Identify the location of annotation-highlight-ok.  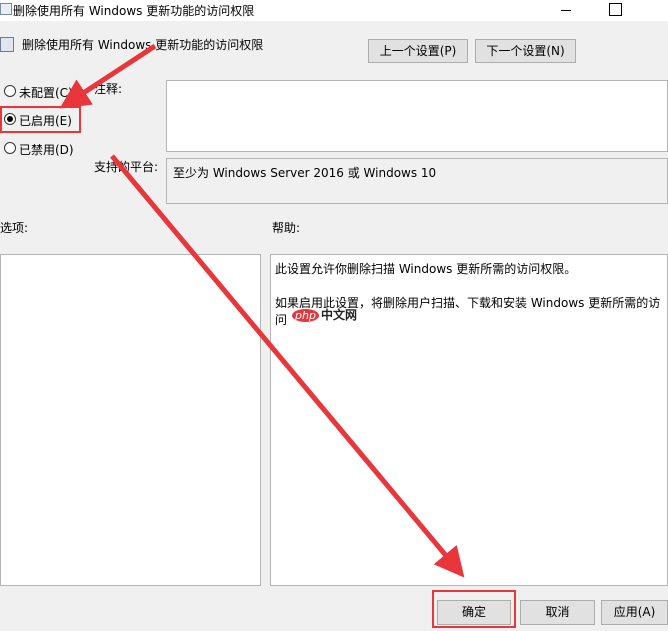
(474, 609).